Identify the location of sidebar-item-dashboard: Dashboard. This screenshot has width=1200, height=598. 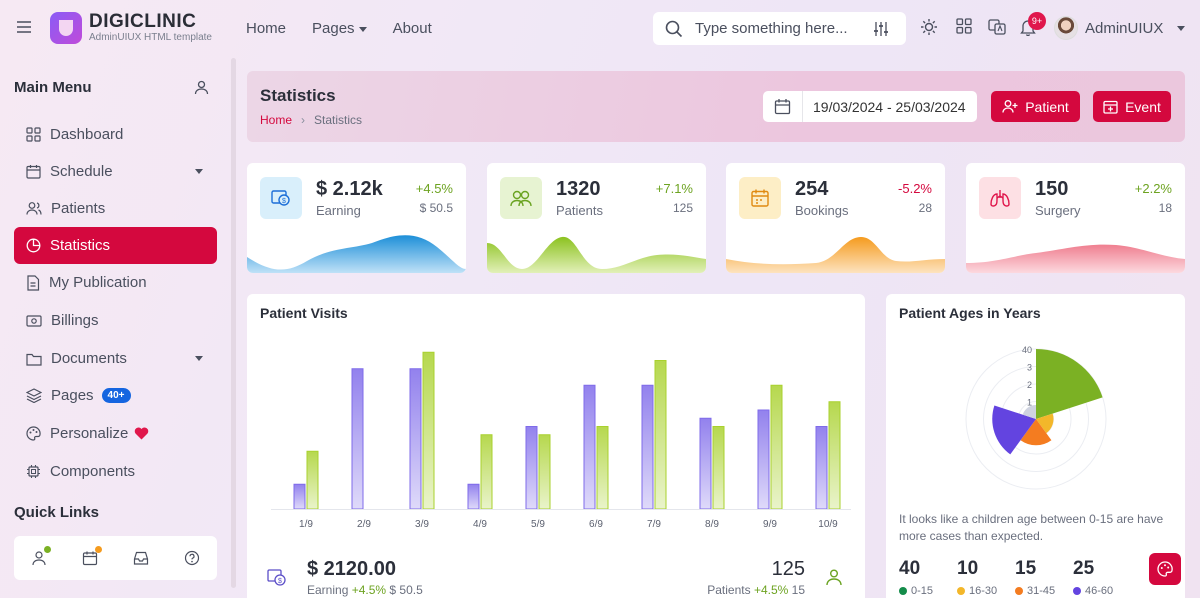
(115, 134).